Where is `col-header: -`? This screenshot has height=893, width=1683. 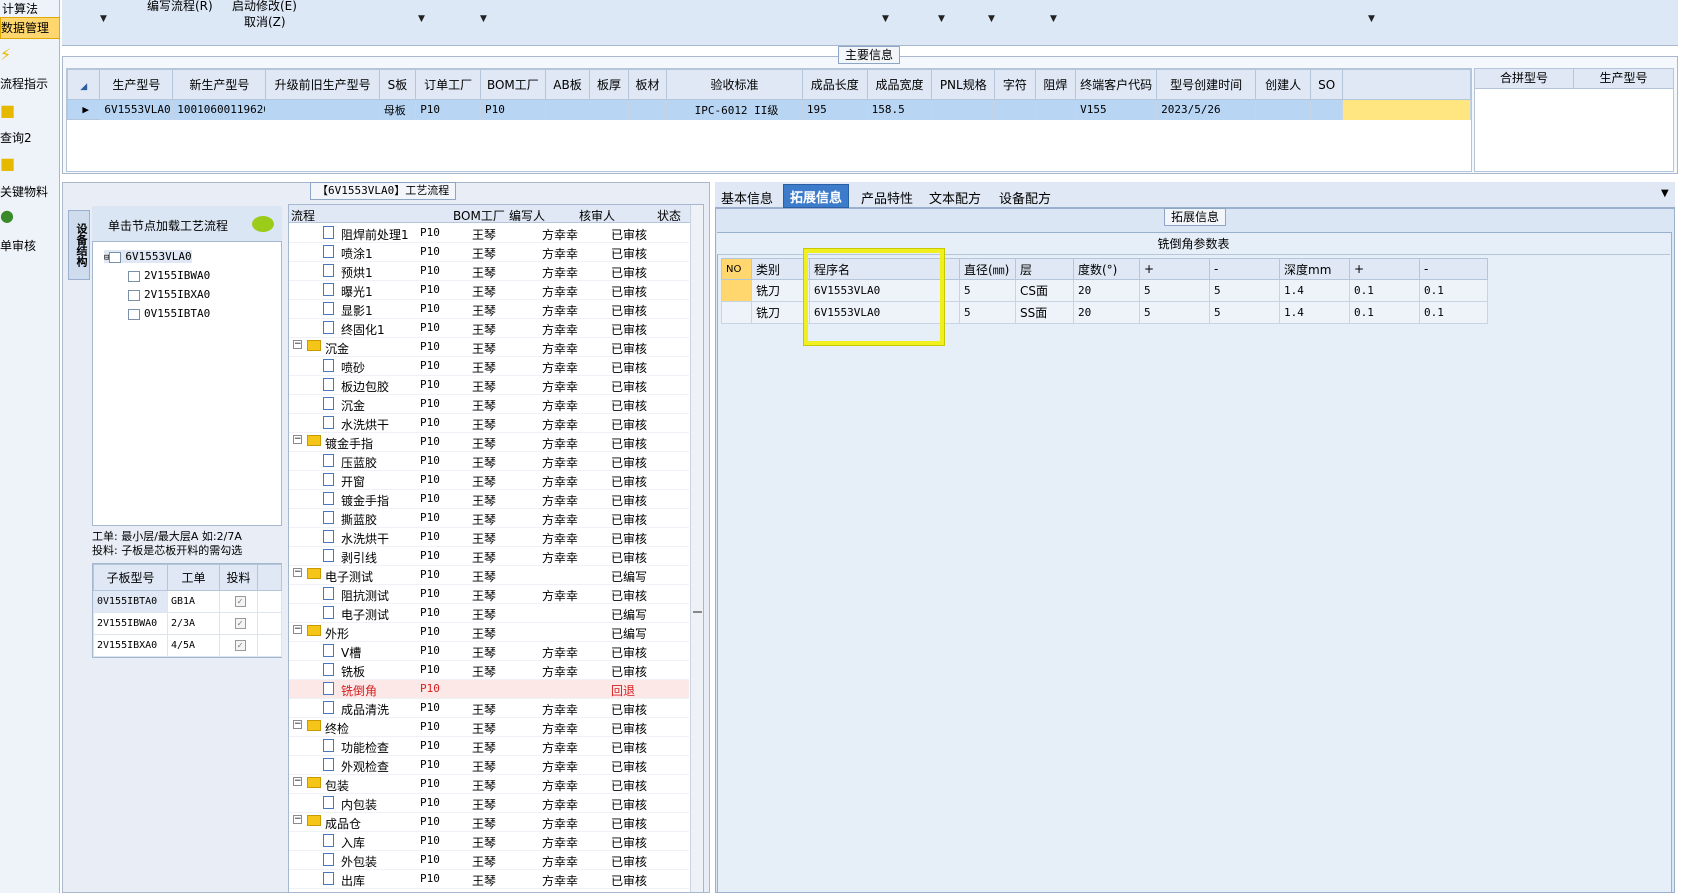
col-header: - is located at coordinates (1453, 269).